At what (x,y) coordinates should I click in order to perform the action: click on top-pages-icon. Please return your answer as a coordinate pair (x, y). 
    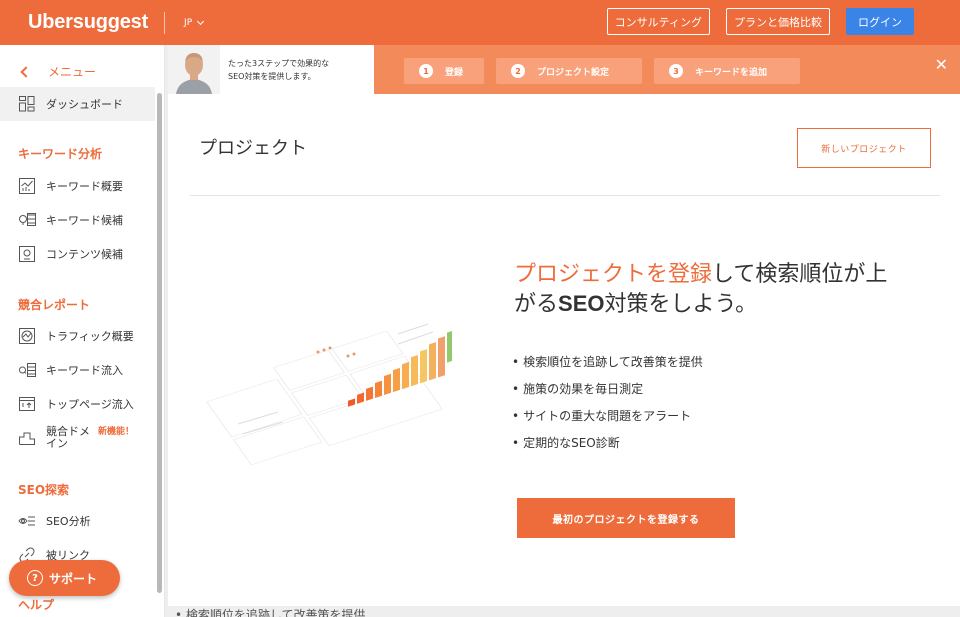
    Looking at the image, I should click on (27, 404).